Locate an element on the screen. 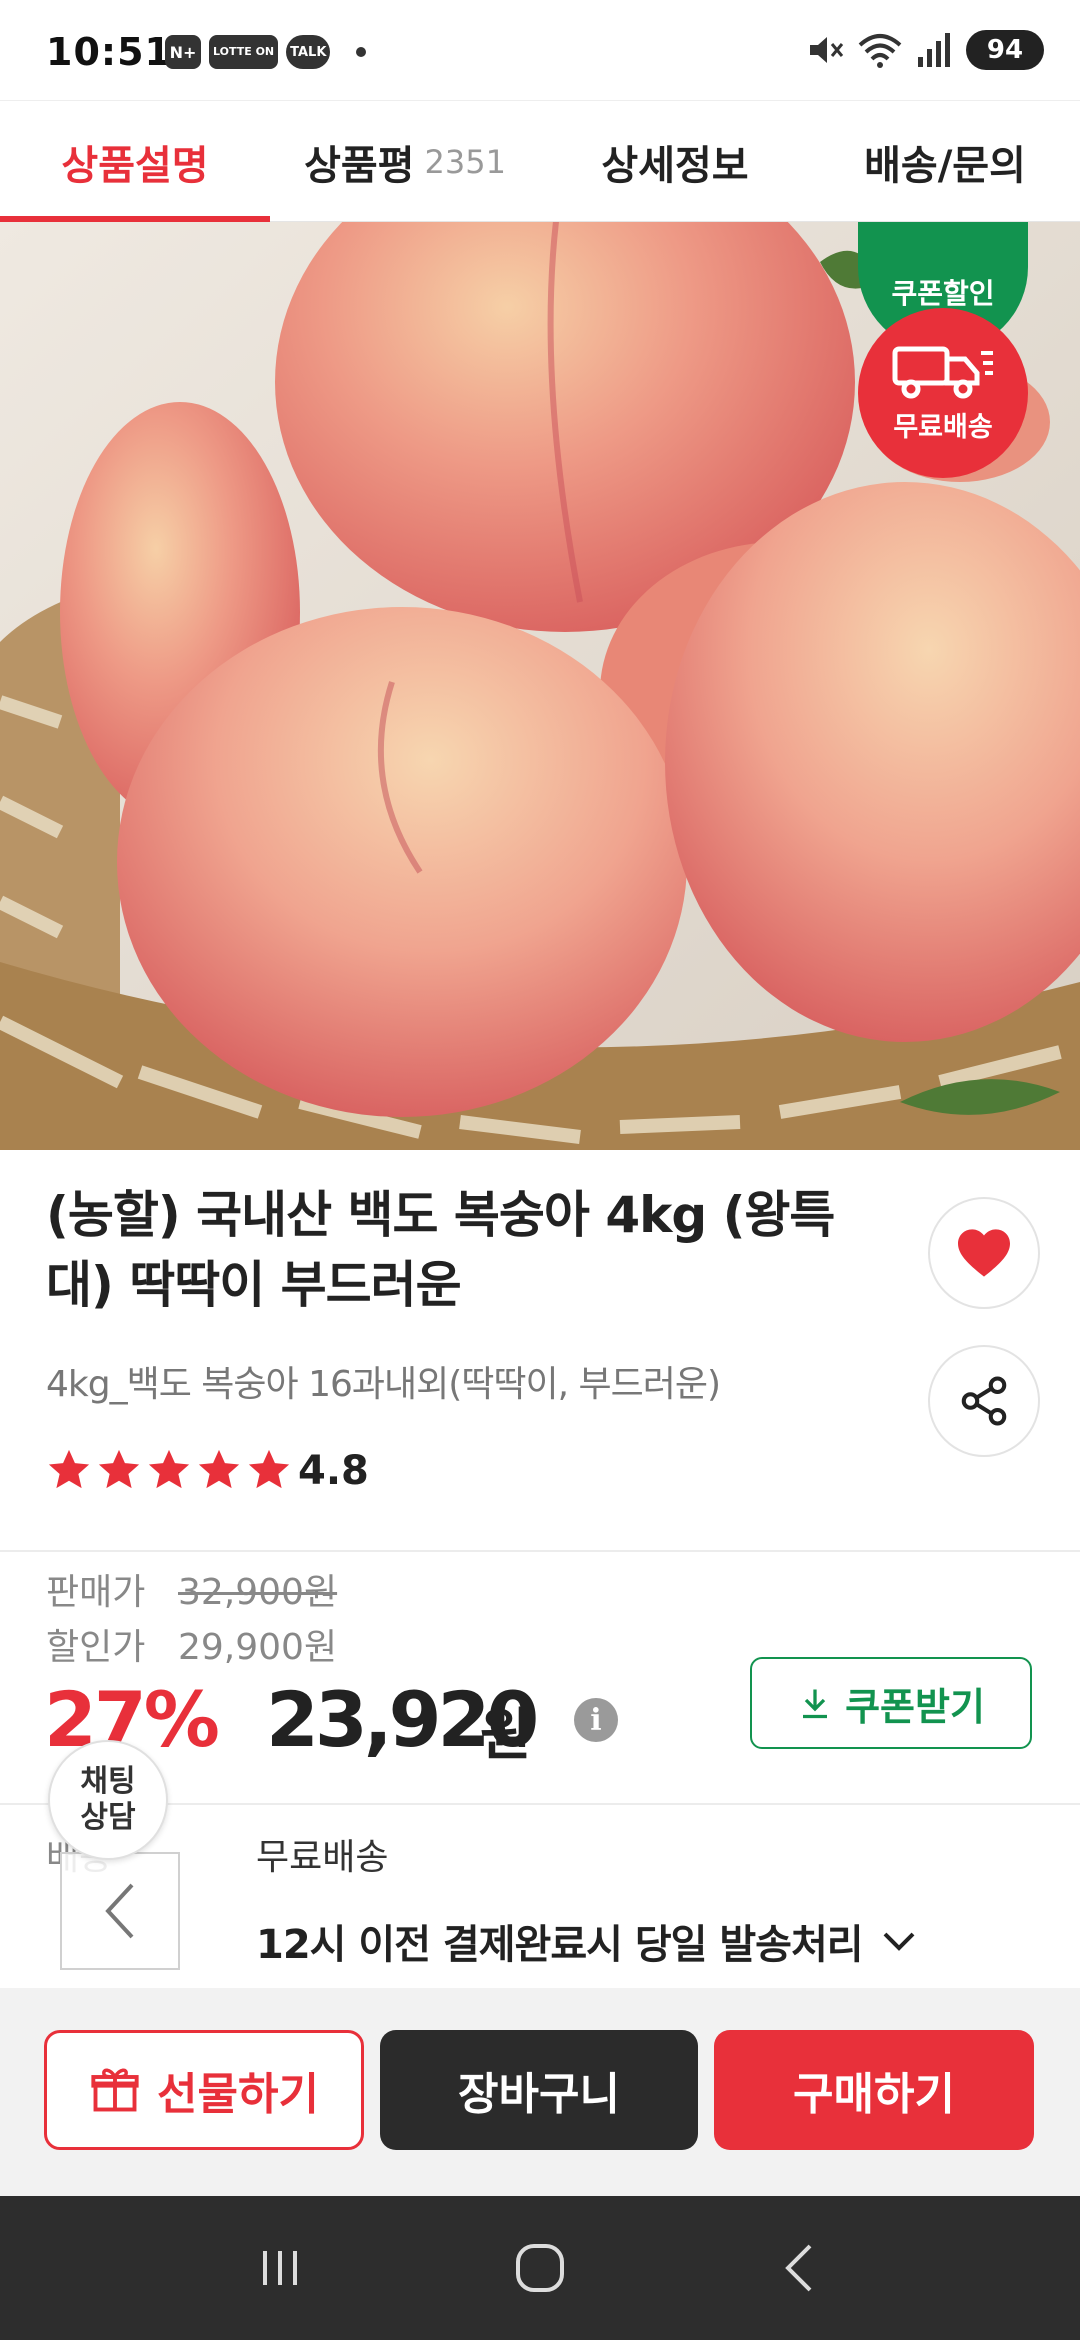  review-count: 2351 is located at coordinates (465, 162).